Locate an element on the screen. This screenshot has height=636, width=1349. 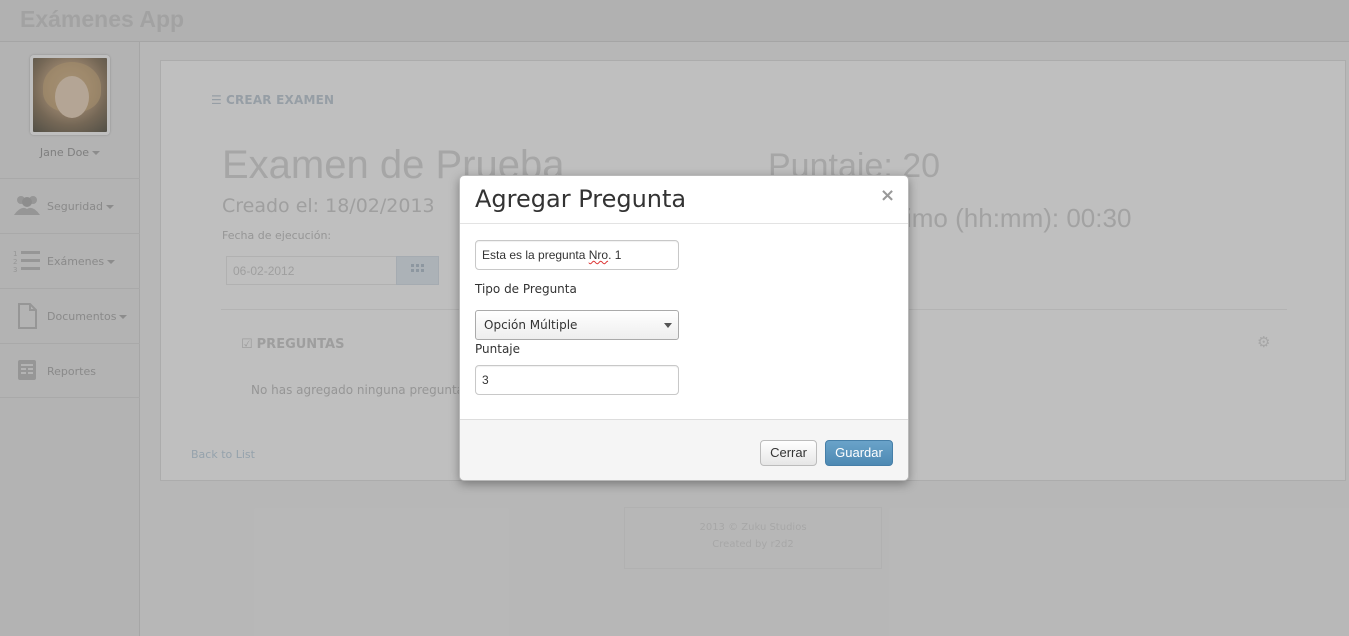
question-text-input: Esta es la pregunta Nro. 1 is located at coordinates (577, 255).